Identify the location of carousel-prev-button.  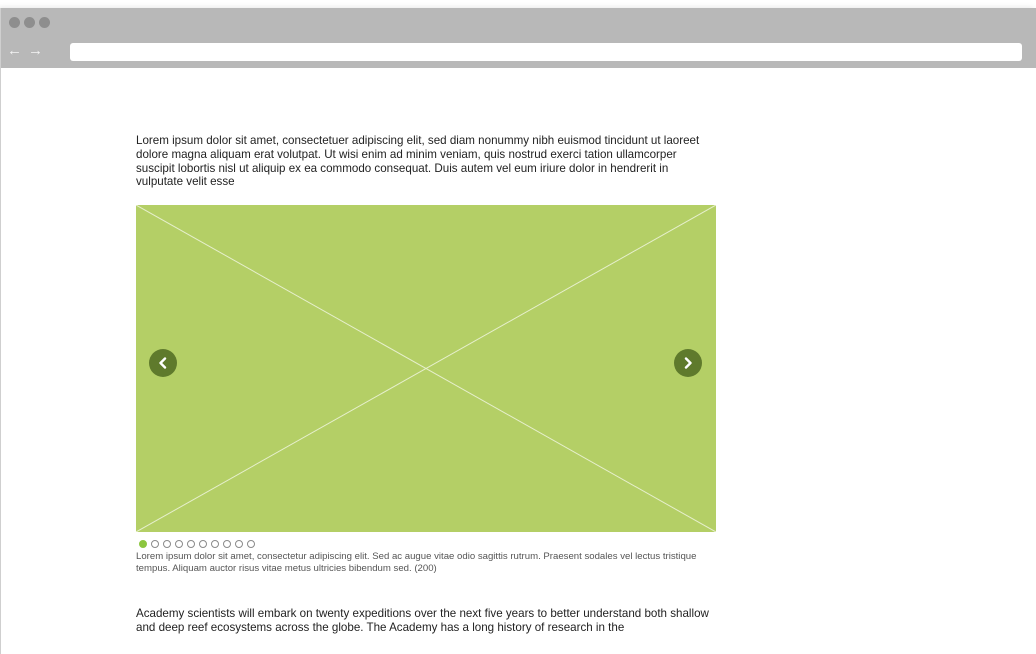
(163, 363).